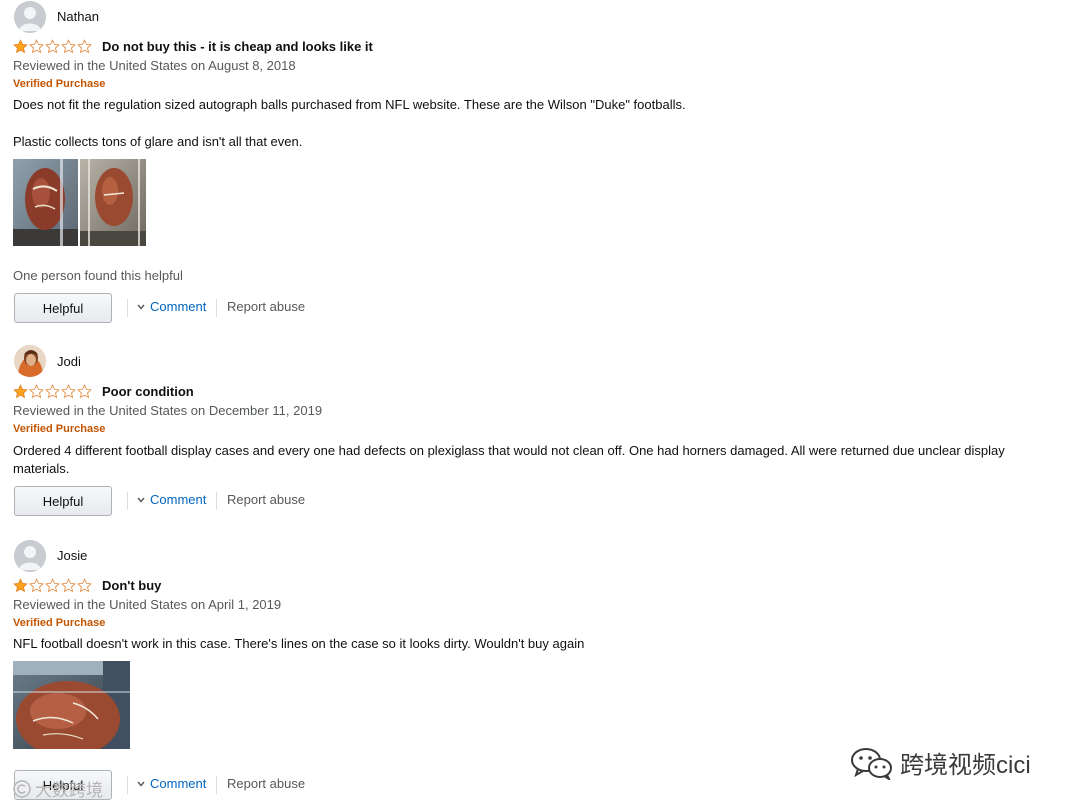 This screenshot has height=808, width=1080. I want to click on reviewer-name: Nathan, so click(78, 16).